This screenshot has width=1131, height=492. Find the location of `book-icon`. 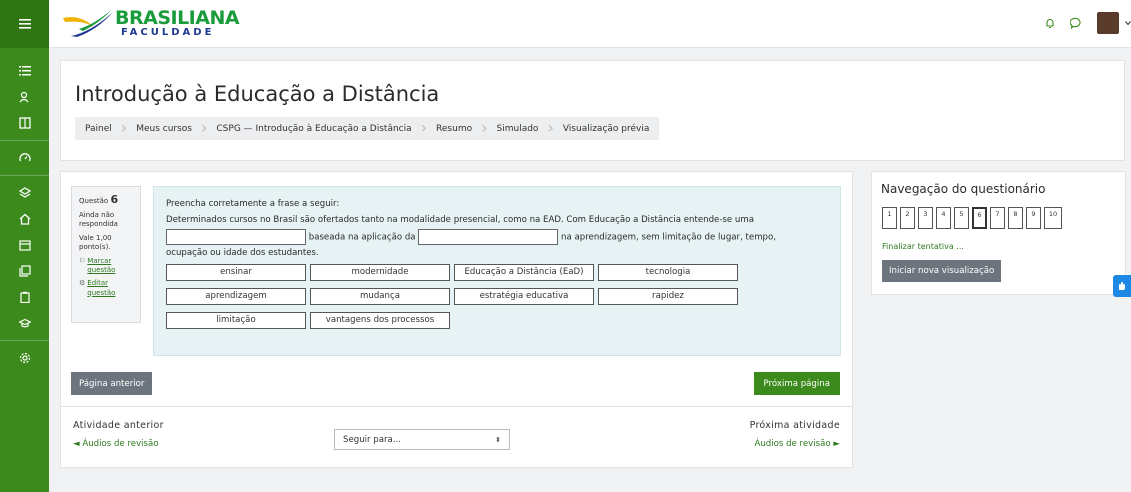

book-icon is located at coordinates (24, 123).